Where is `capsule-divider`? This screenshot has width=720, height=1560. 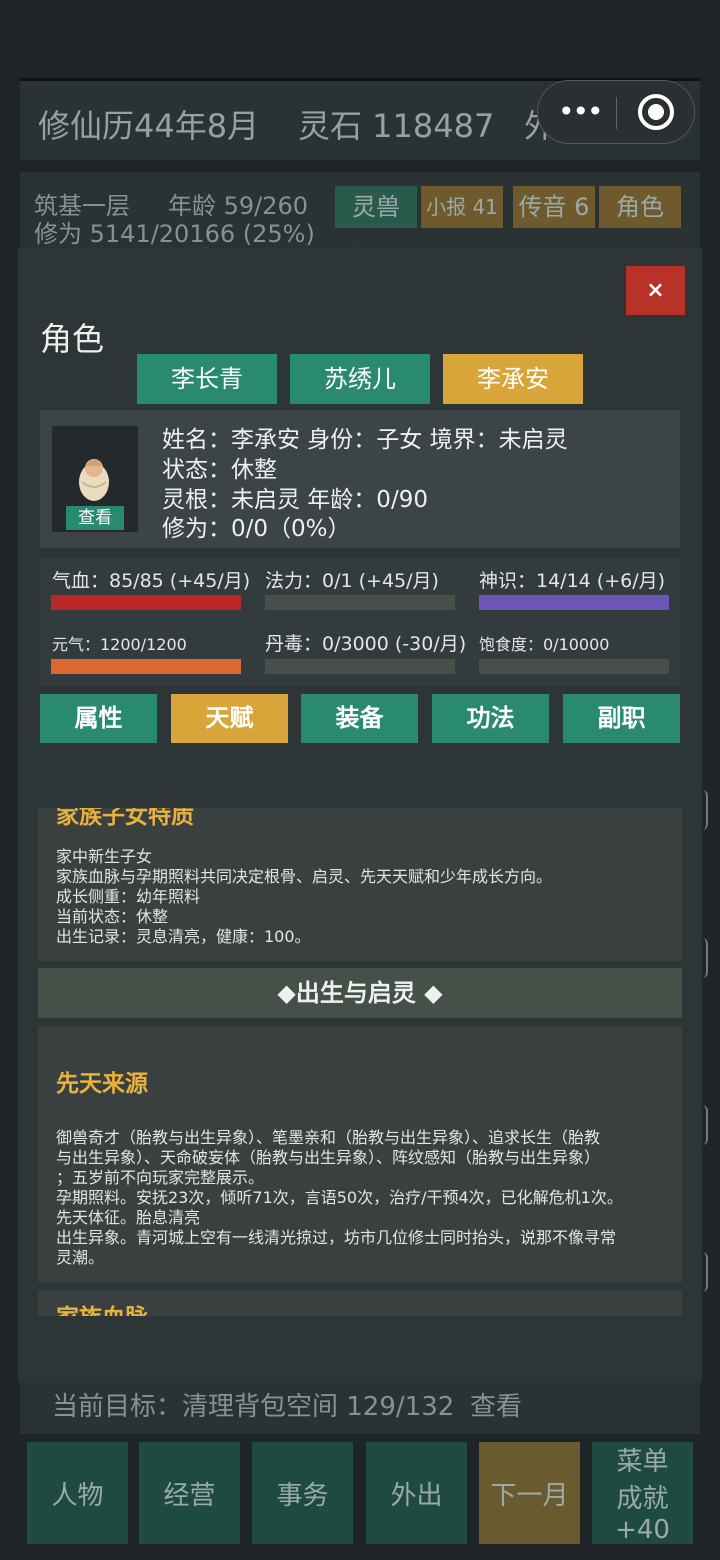 capsule-divider is located at coordinates (616, 113).